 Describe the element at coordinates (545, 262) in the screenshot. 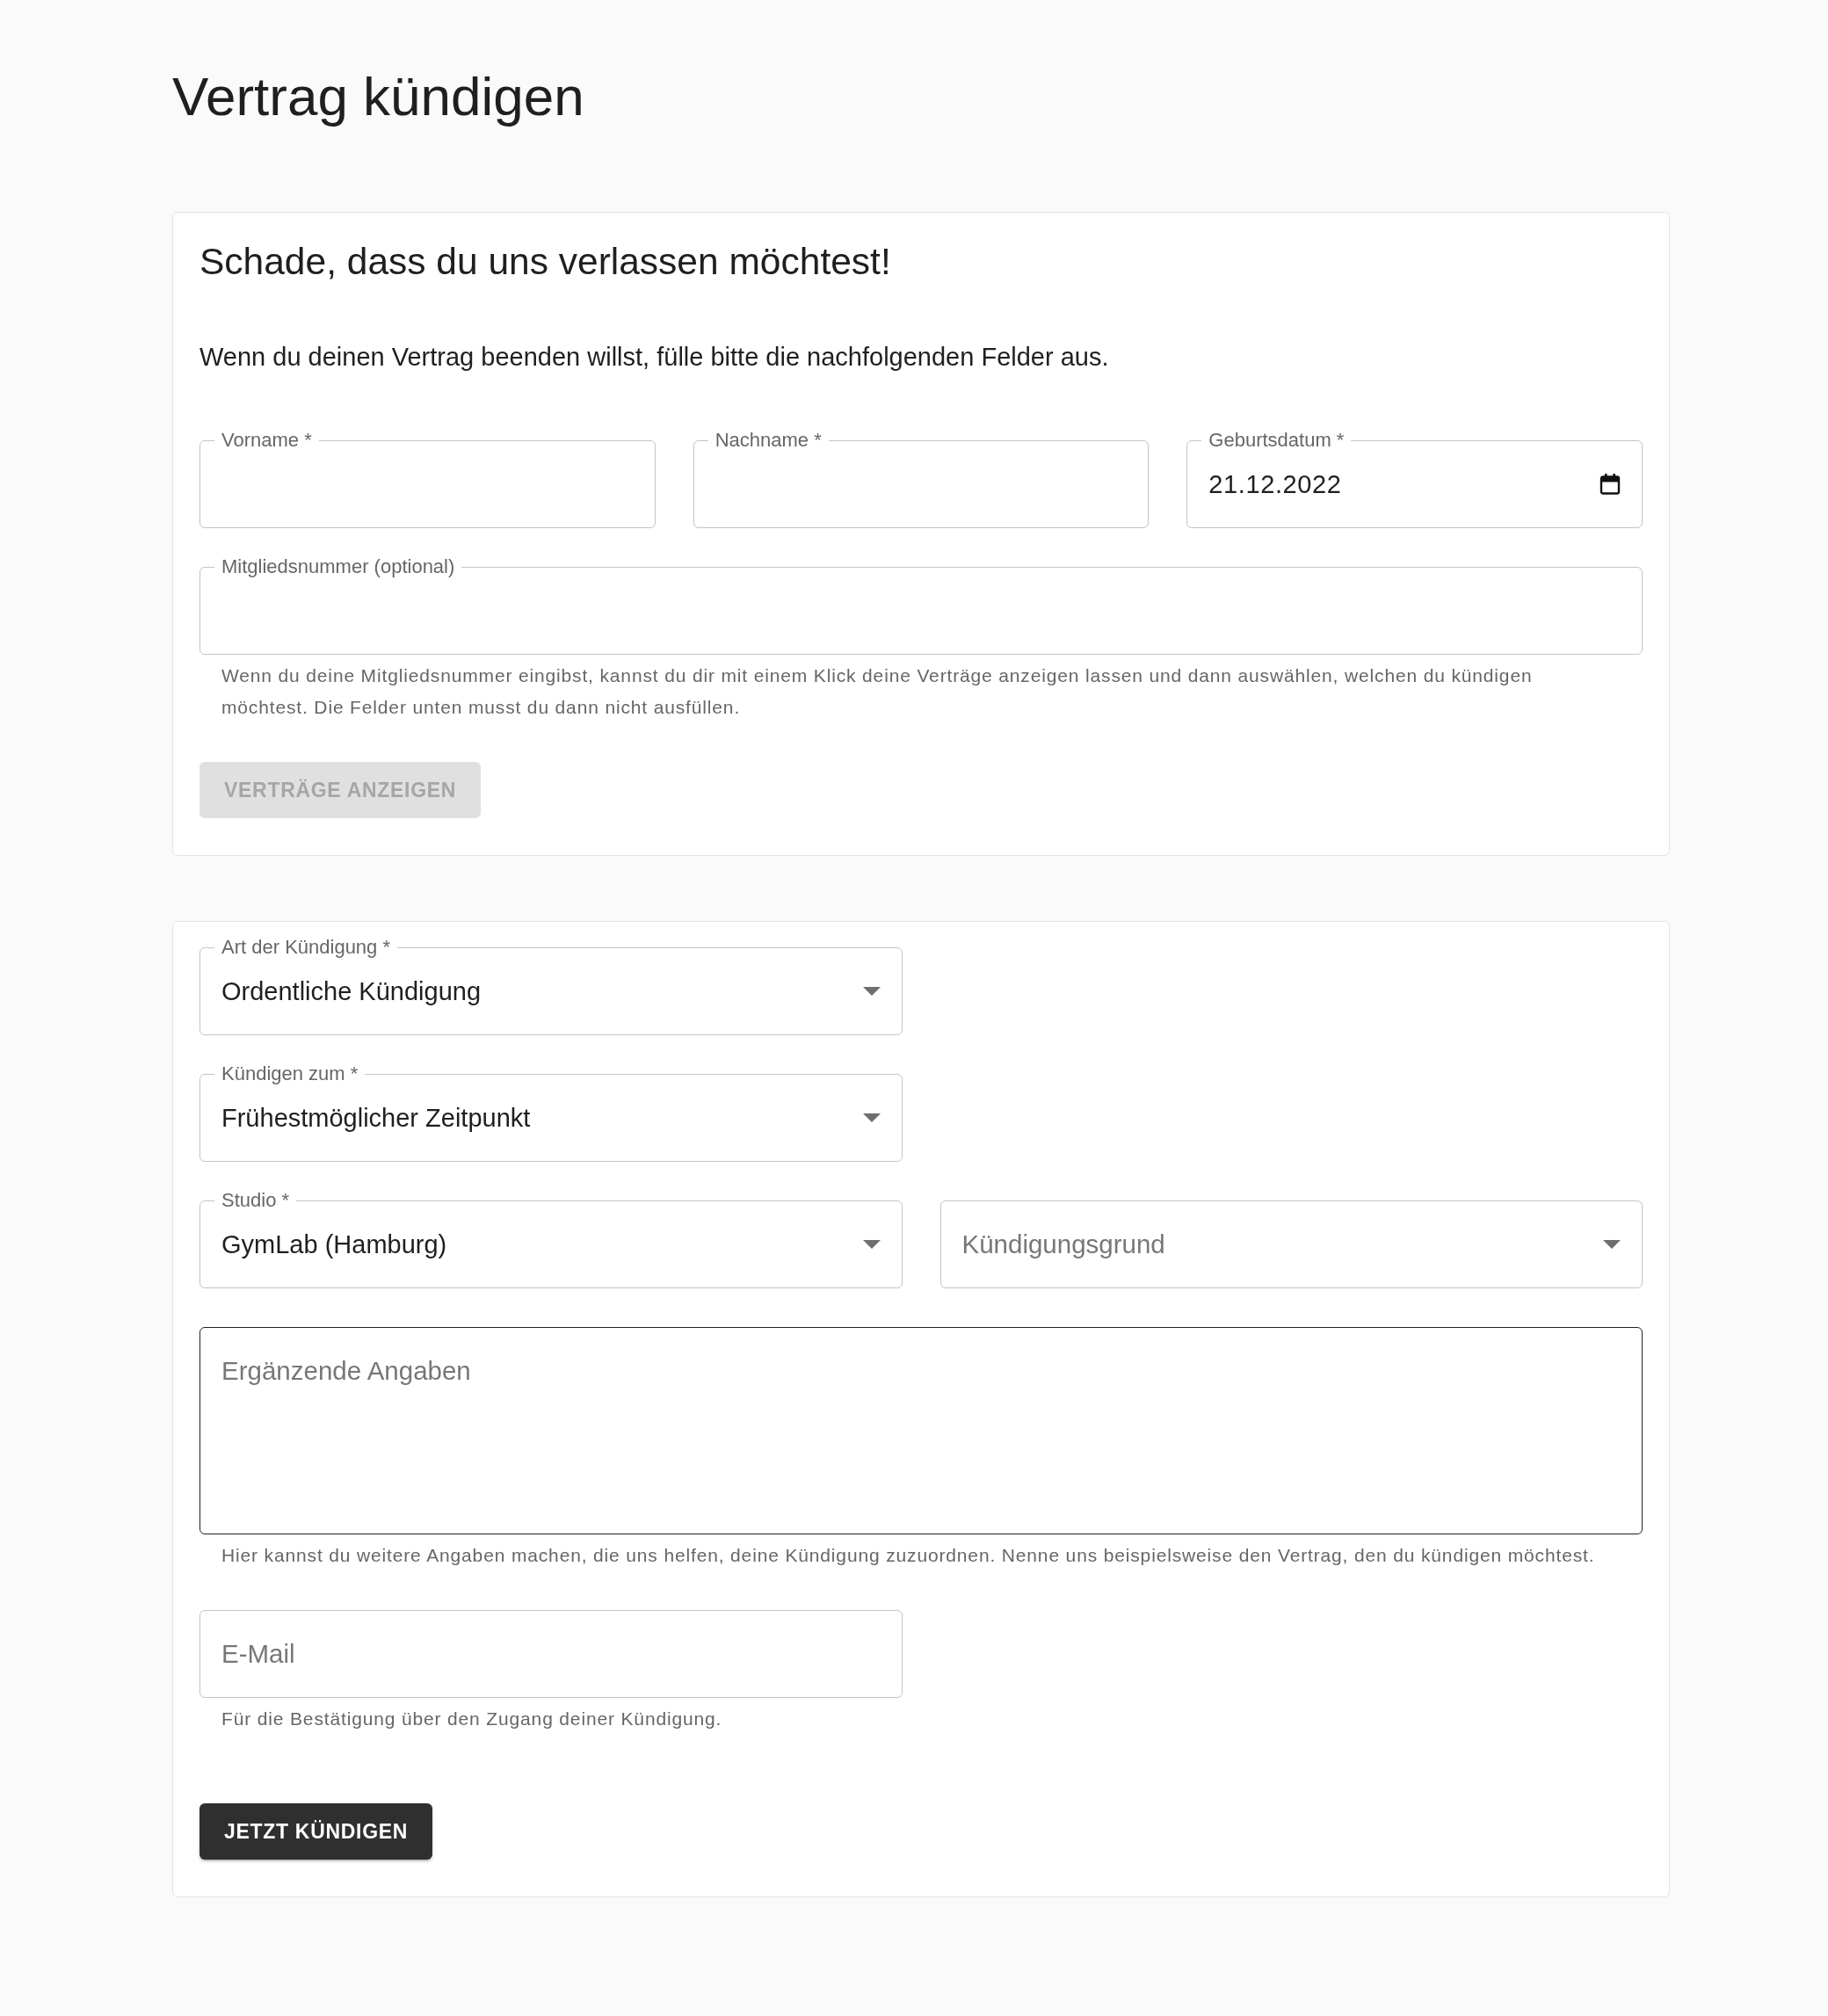

I see `card-heading: Schade, dass du uns verlassen möchtest!` at that location.